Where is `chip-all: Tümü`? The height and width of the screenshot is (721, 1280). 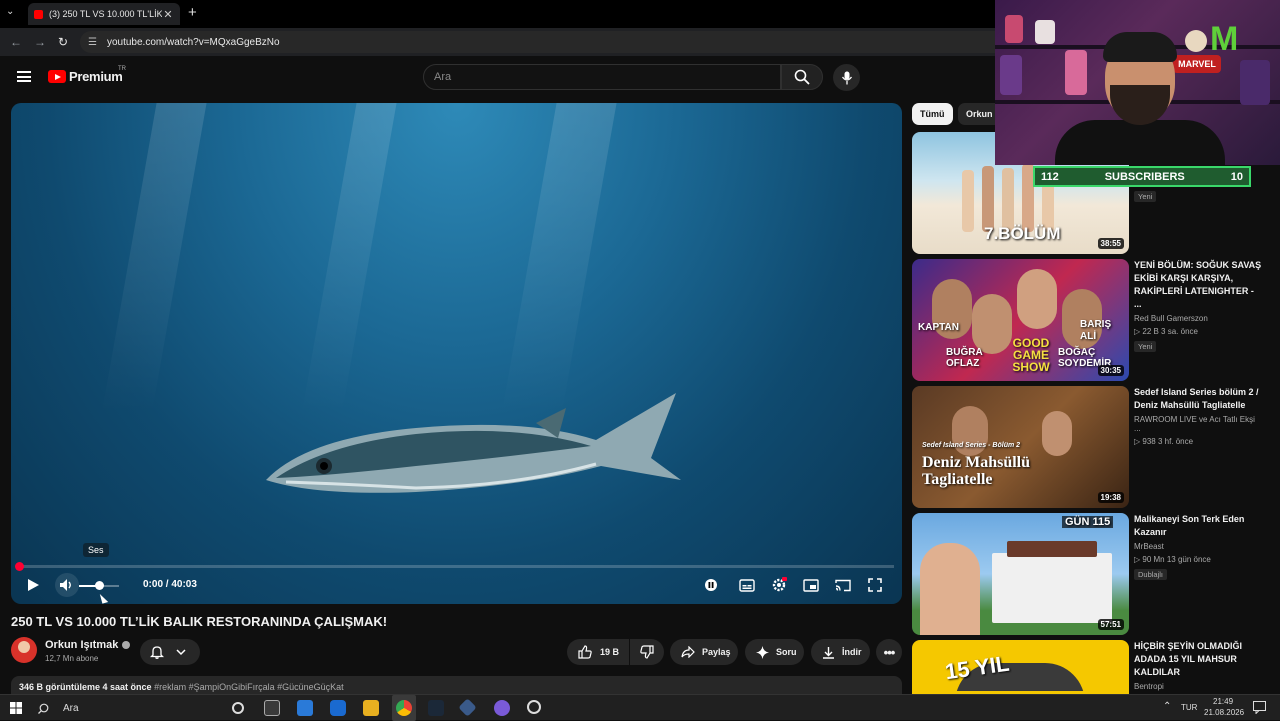
chip-all: Tümü is located at coordinates (932, 114).